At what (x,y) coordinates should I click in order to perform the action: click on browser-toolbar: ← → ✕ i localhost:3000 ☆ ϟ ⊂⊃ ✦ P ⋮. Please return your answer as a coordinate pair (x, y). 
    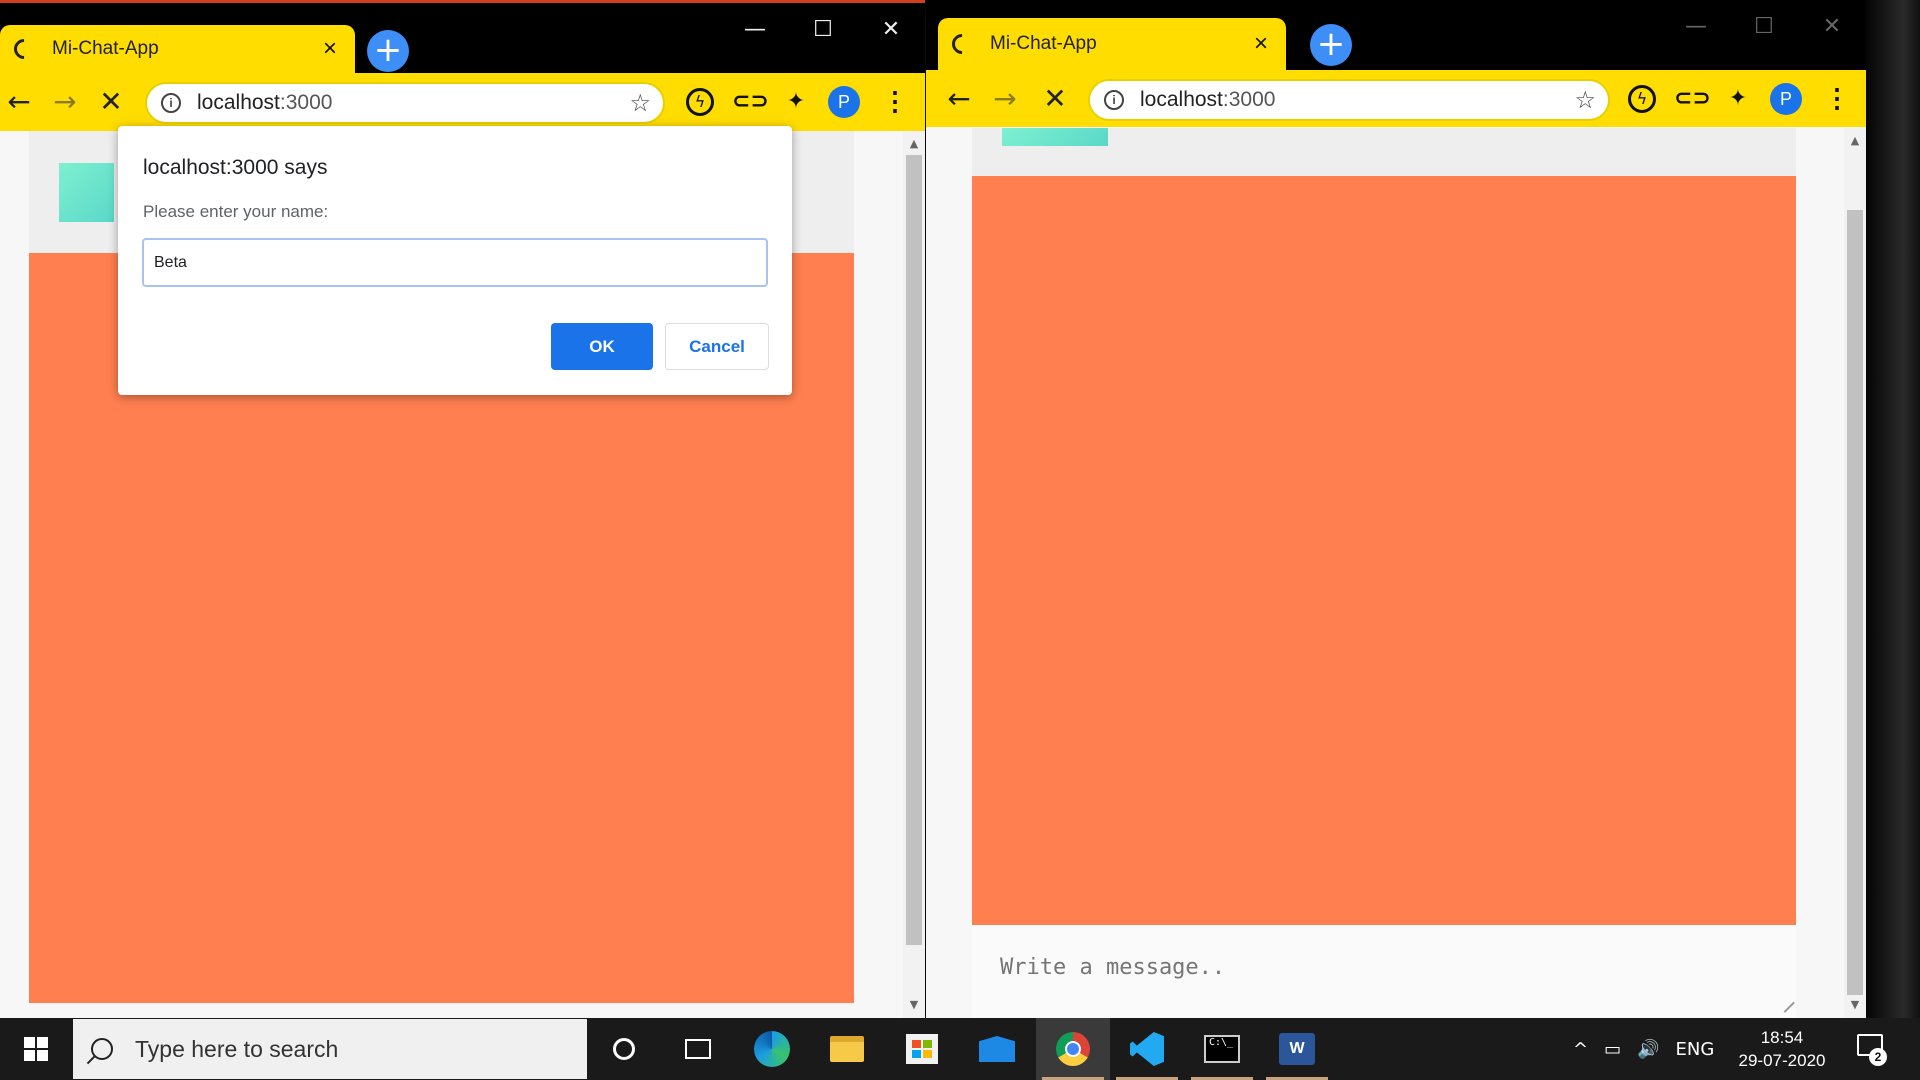
    Looking at the image, I should click on (1396, 98).